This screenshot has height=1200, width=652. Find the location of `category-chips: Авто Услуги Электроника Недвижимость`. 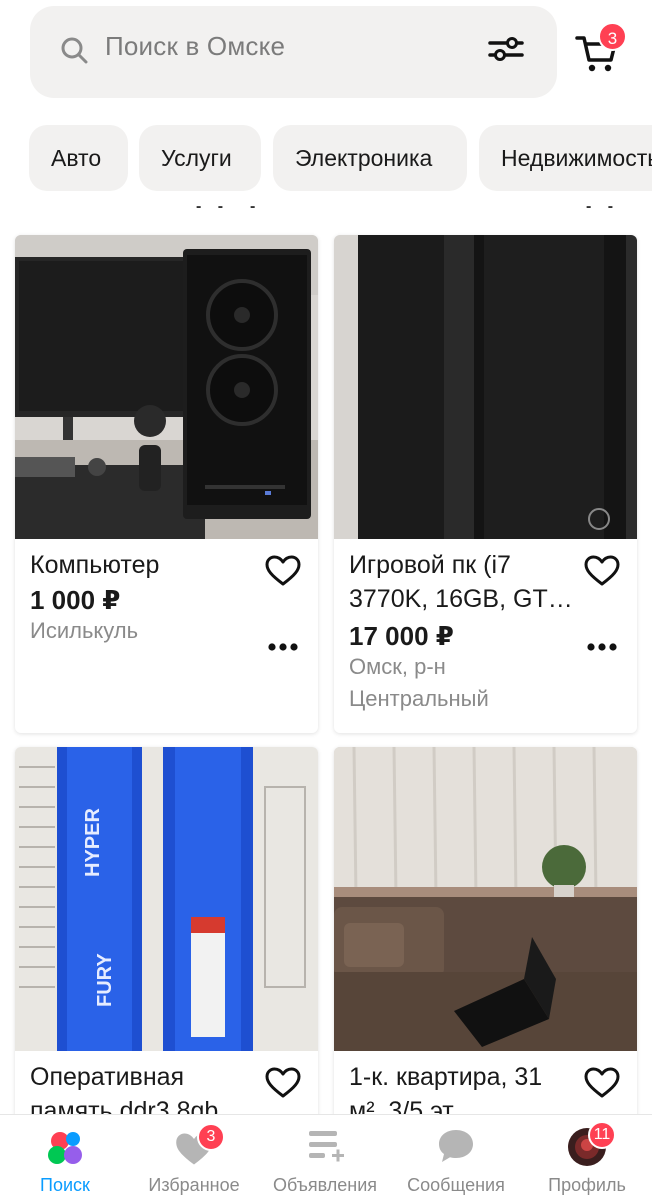

category-chips: Авто Услуги Электроника Недвижимость is located at coordinates (326, 158).